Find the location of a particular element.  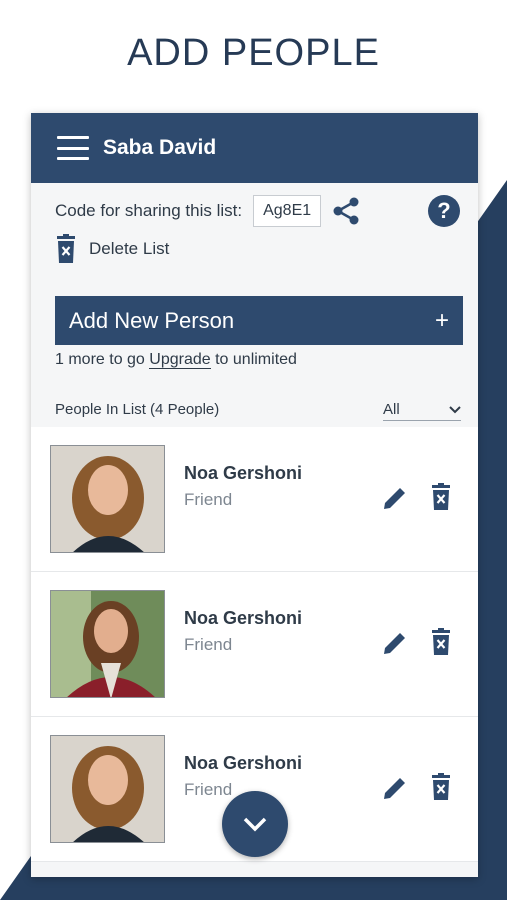

app-bar: Saba David is located at coordinates (254, 148).